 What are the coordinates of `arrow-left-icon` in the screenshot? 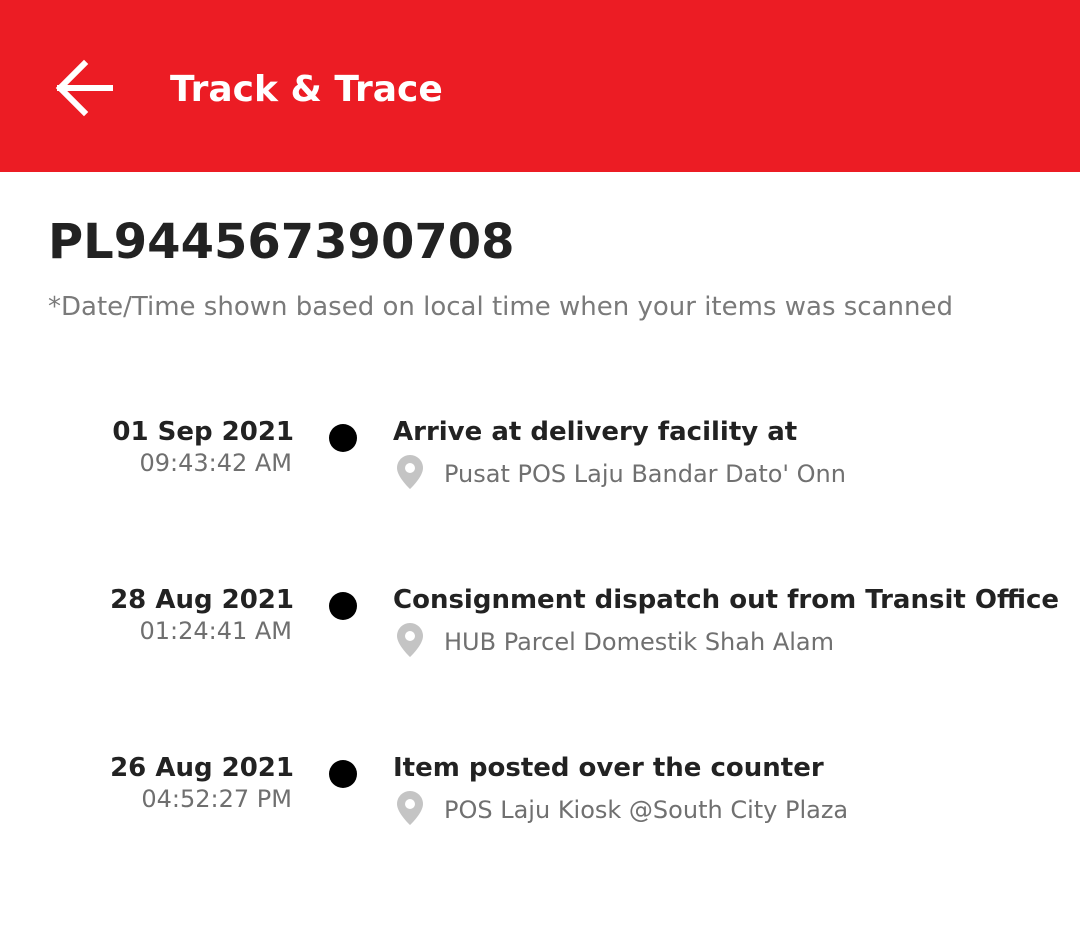 It's located at (84, 88).